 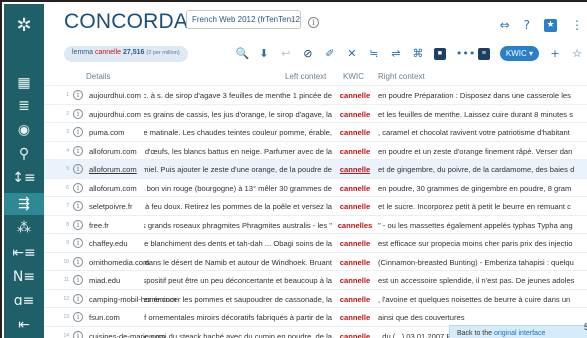 What do you see at coordinates (527, 25) in the screenshot?
I see `help-icon: ?` at bounding box center [527, 25].